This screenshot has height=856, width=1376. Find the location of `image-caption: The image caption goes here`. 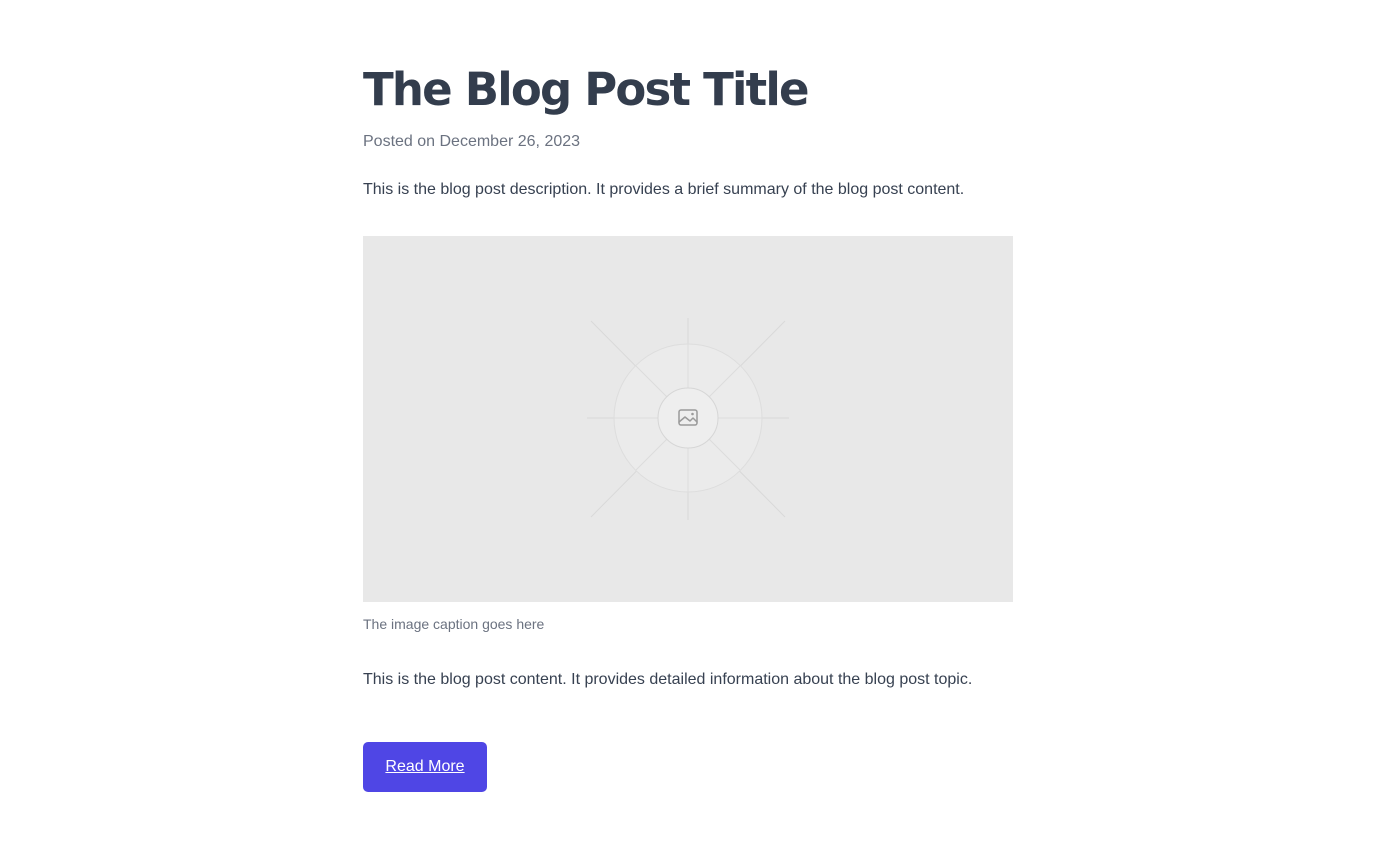

image-caption: The image caption goes here is located at coordinates (454, 624).